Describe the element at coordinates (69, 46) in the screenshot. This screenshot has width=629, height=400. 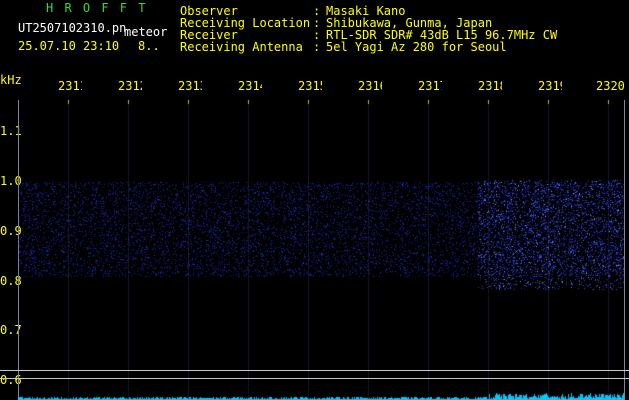
I see `datetime-label: 25.07.10 23:10` at that location.